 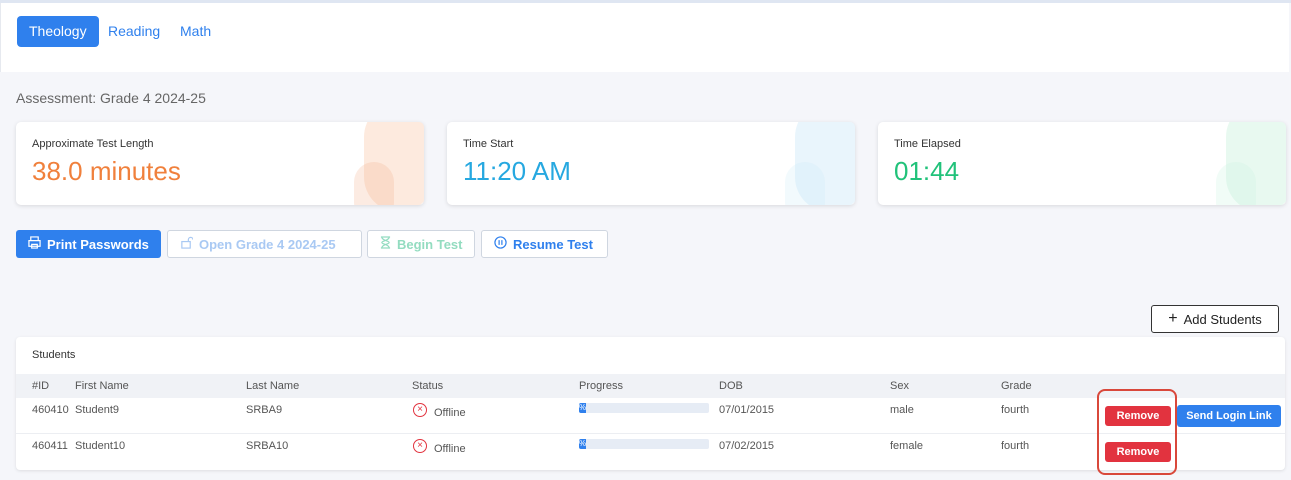 What do you see at coordinates (927, 171) in the screenshot?
I see `time-elapsed-value: 01:44` at bounding box center [927, 171].